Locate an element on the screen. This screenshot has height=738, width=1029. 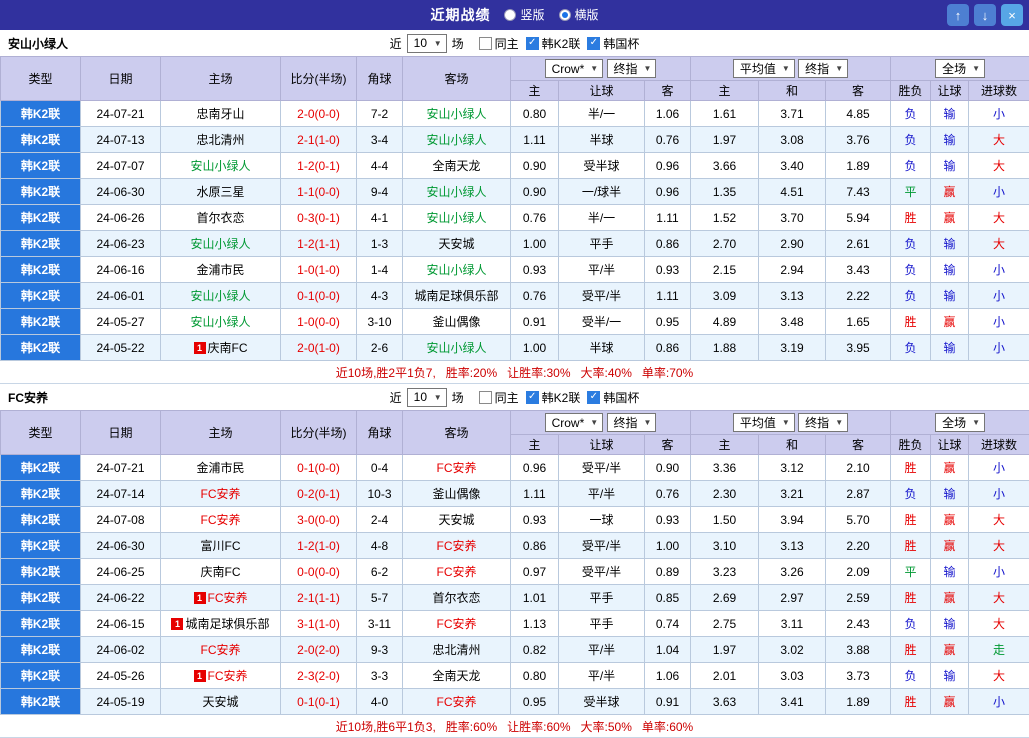
score-cell: 0-1(0-0) is located at coordinates (319, 296).